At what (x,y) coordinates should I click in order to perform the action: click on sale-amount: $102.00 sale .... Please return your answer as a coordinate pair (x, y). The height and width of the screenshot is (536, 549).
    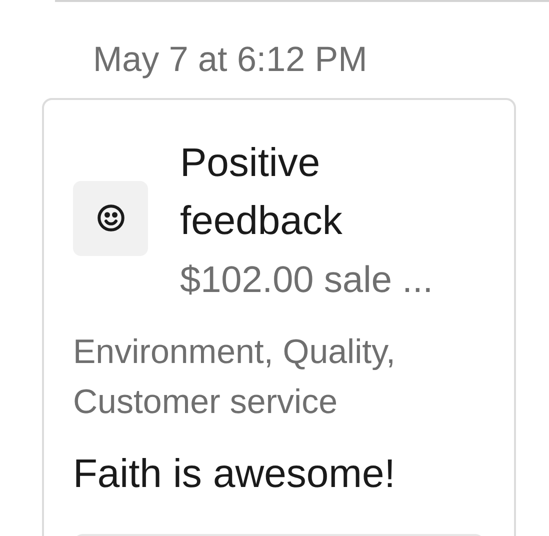
    Looking at the image, I should click on (307, 280).